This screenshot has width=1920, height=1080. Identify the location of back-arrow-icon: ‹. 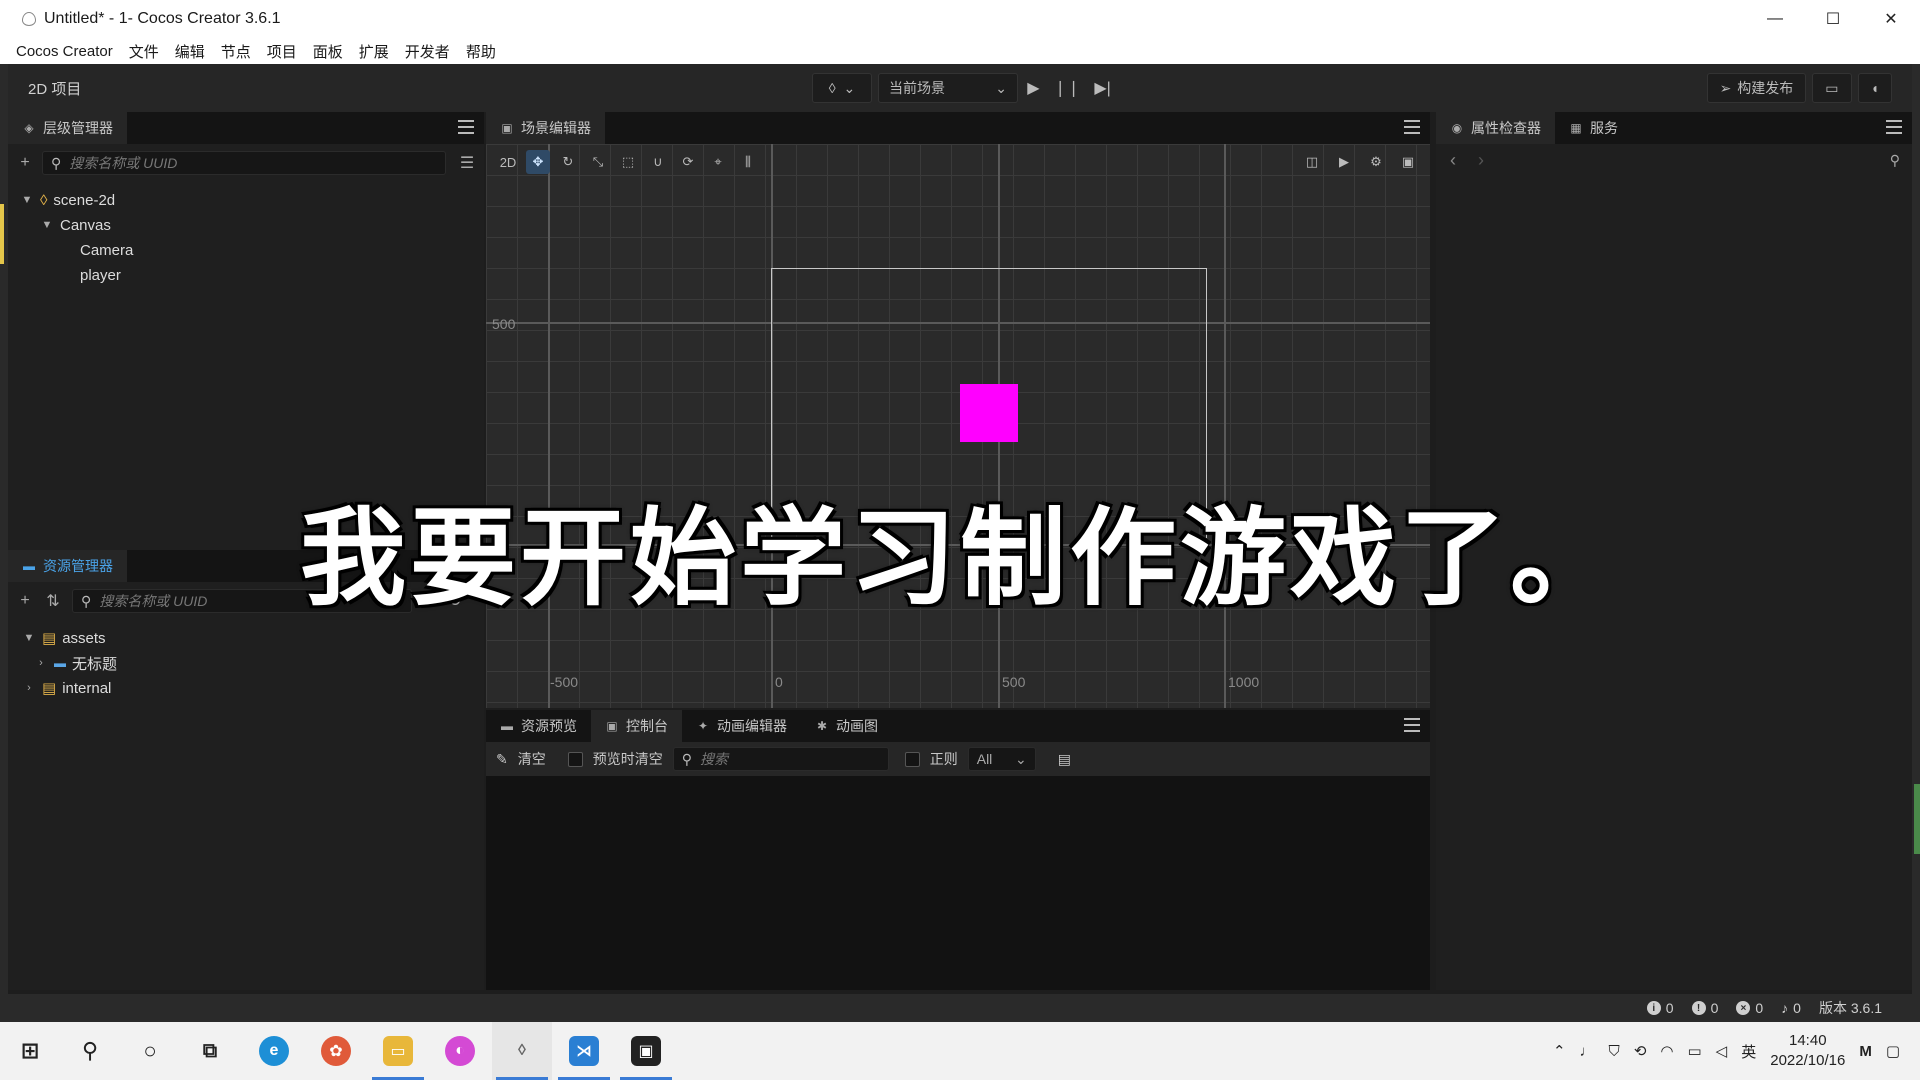
(1453, 160).